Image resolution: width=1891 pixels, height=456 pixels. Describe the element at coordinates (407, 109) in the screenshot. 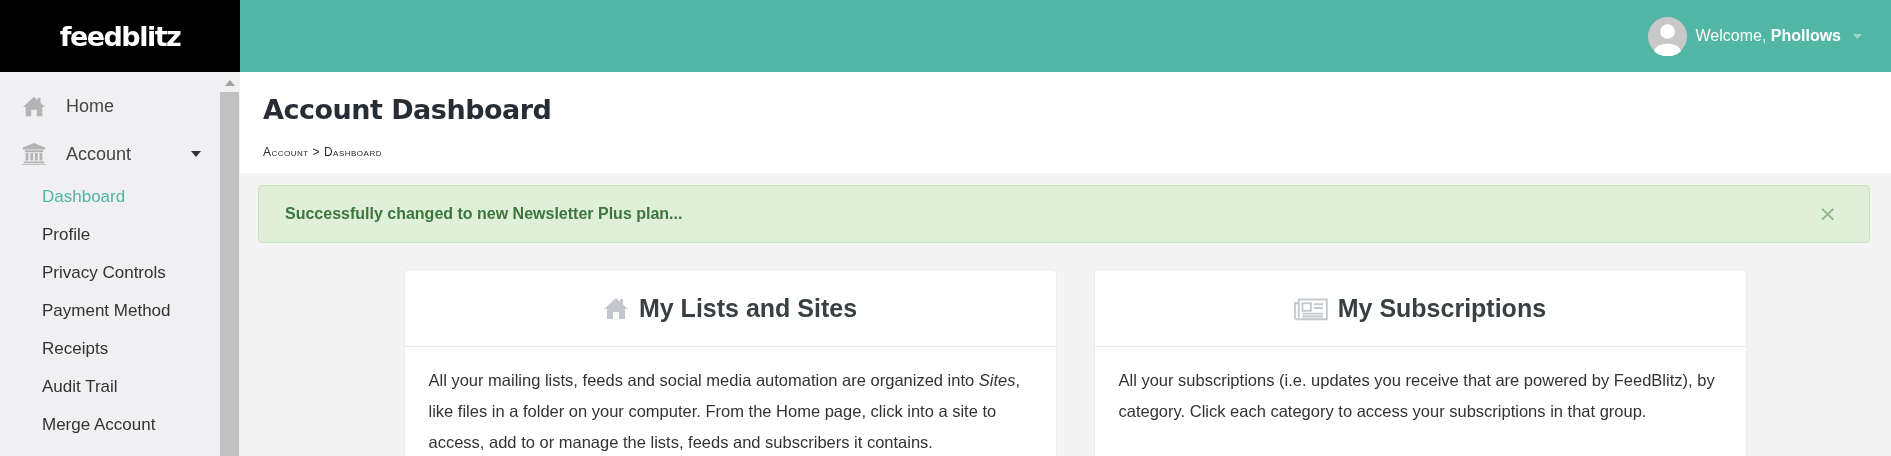

I see `page-title: Account Dashboard` at that location.